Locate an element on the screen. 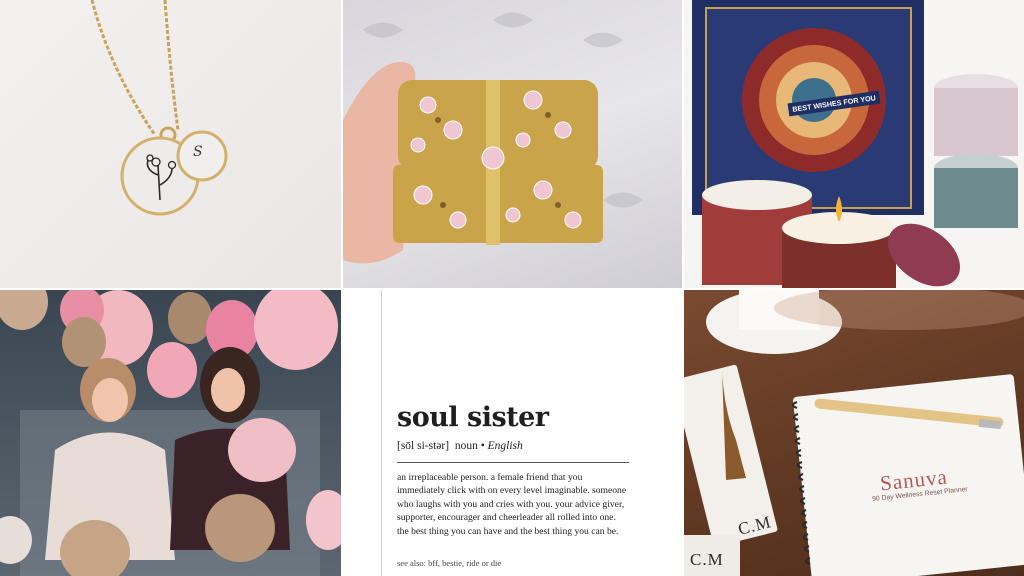  pronunciation: [sōl si-stər] is located at coordinates (423, 446).